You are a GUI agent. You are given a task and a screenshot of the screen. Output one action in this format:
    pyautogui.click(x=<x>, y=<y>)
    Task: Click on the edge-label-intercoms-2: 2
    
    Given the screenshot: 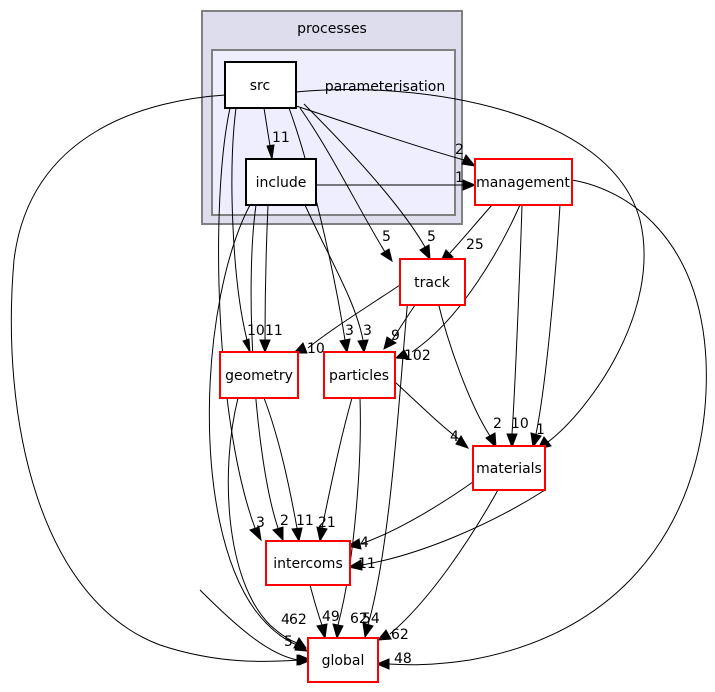 What is the action you would take?
    pyautogui.click(x=284, y=521)
    